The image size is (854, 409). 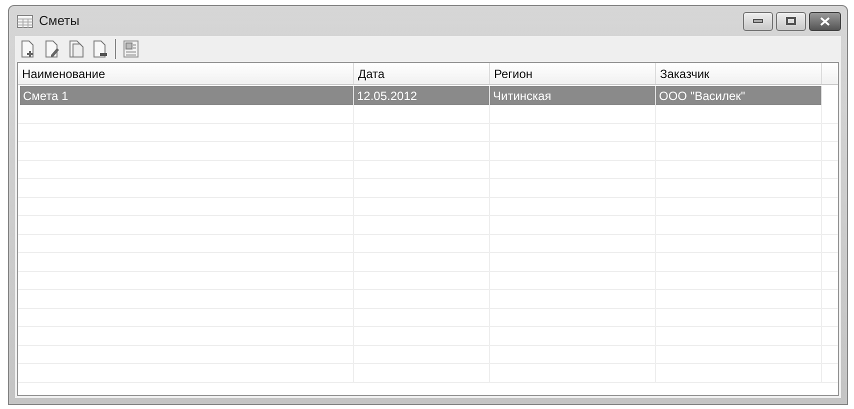 I want to click on minimize-button, so click(x=758, y=21).